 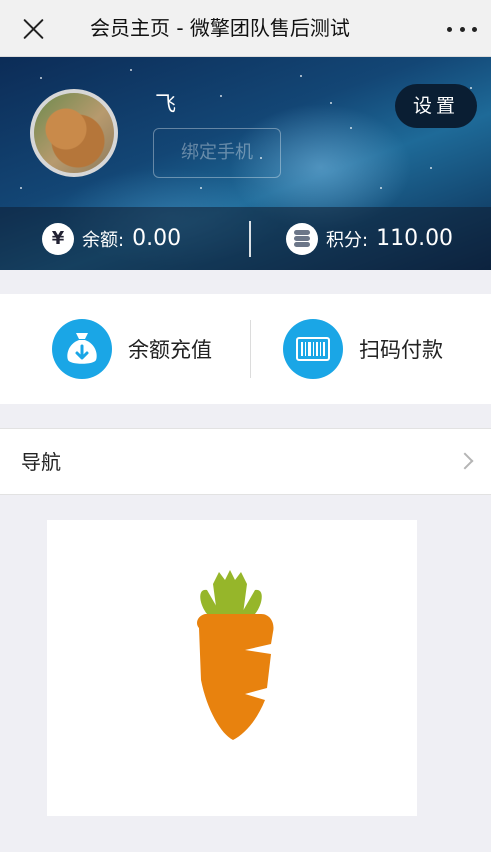 I want to click on scan-pay-button: 扫码付款, so click(x=363, y=349).